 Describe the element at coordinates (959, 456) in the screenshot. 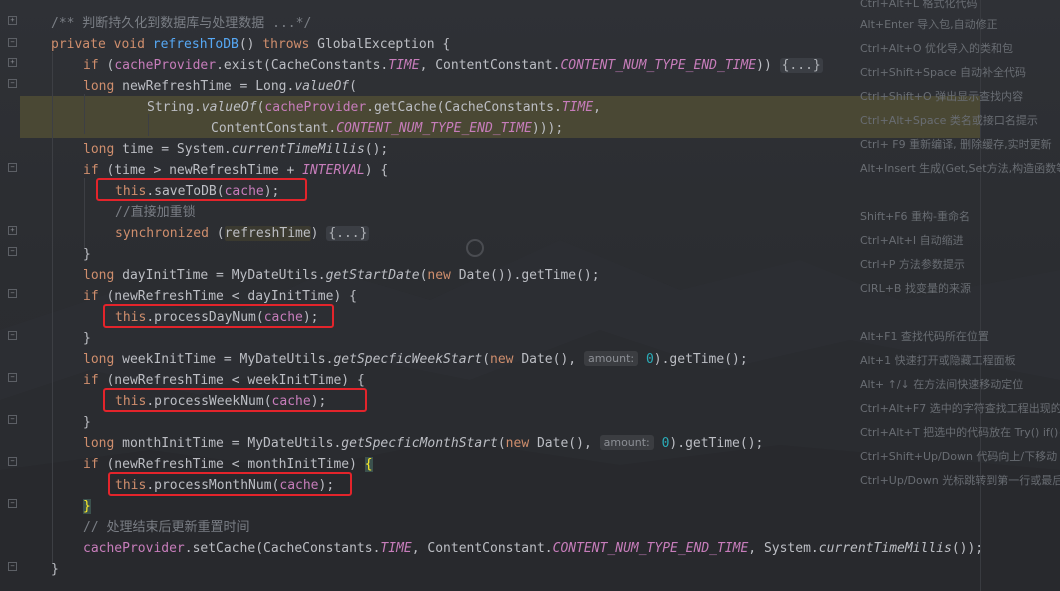

I see `shortcut-item: Ctrl+Shift+Up/Down 代码向上/下移动` at that location.